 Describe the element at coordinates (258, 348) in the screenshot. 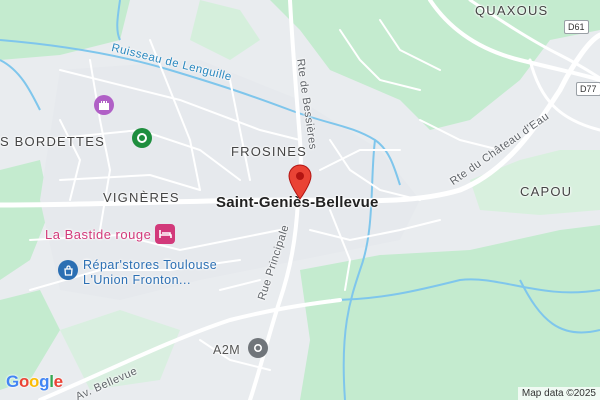

I see `business-icon` at that location.